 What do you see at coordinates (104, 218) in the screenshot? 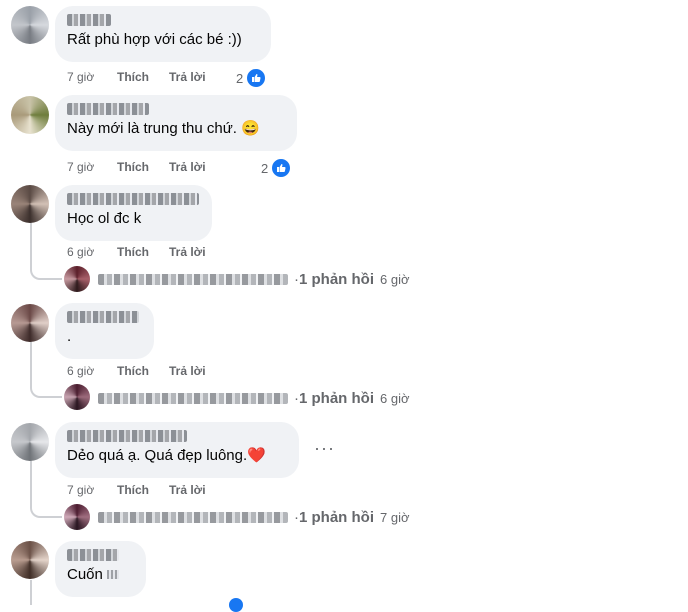
I see `comment-text: Học ol đc k` at bounding box center [104, 218].